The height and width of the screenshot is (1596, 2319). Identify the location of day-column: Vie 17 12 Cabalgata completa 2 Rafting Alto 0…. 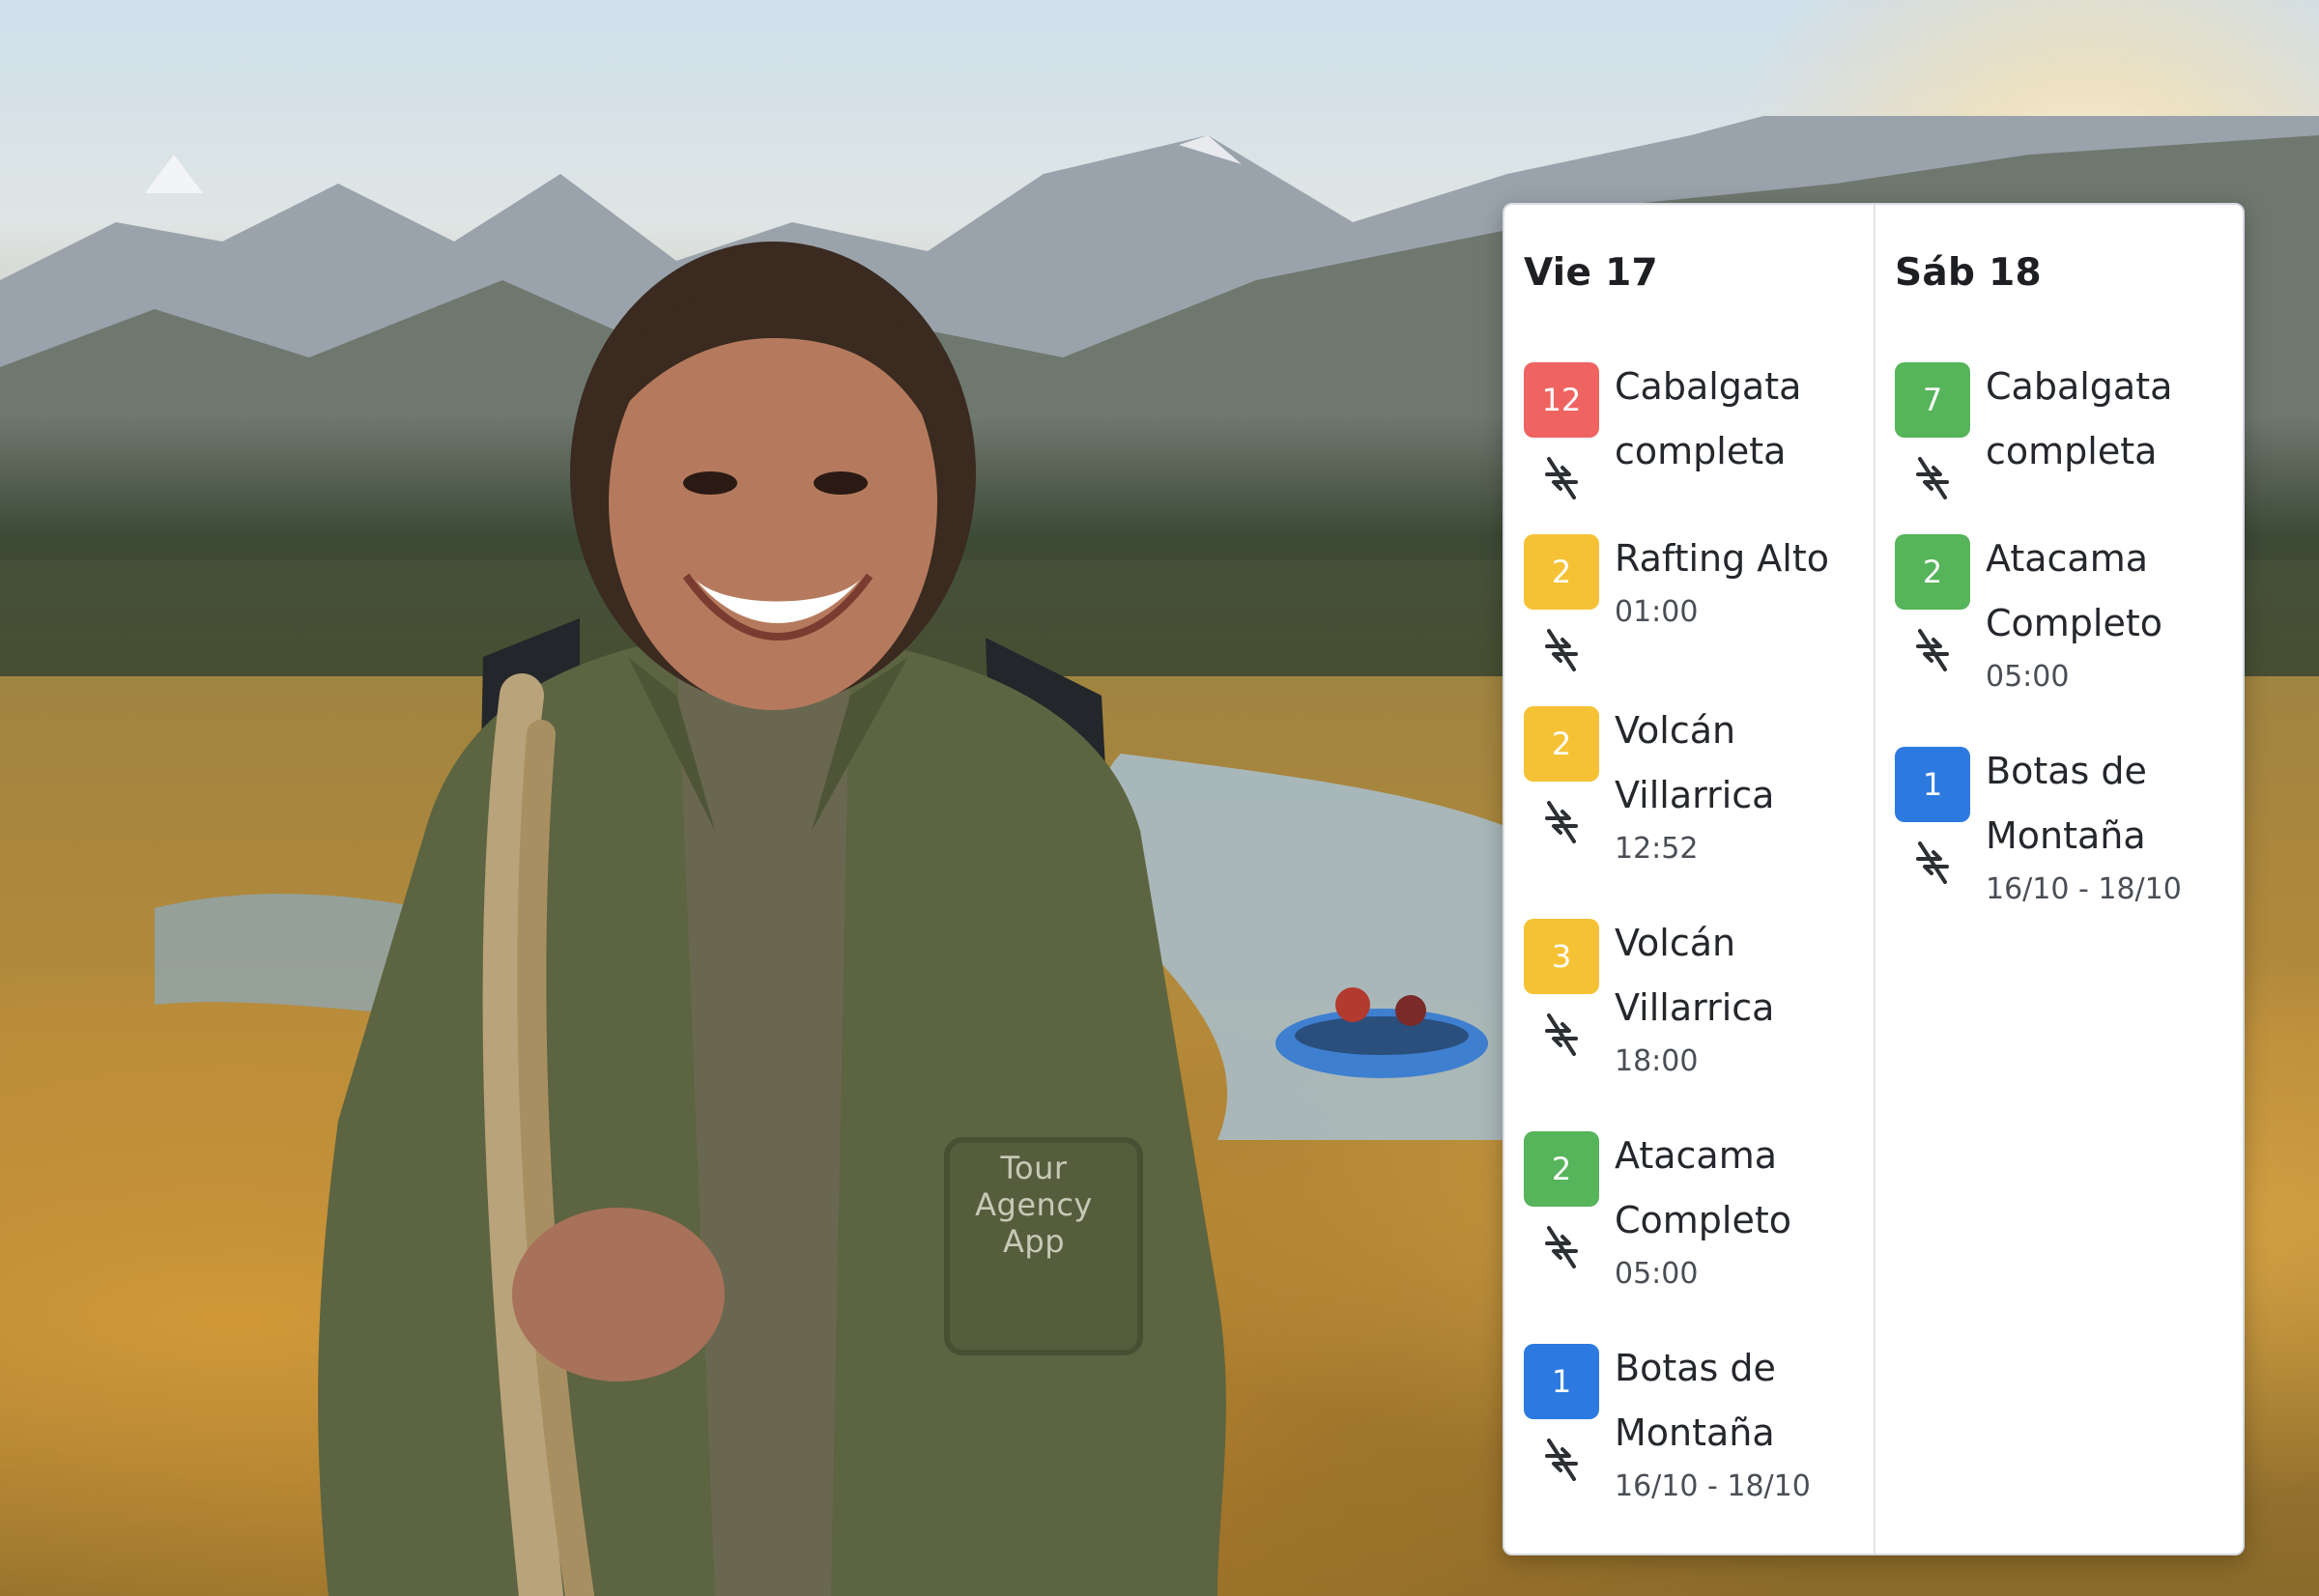
(1689, 879).